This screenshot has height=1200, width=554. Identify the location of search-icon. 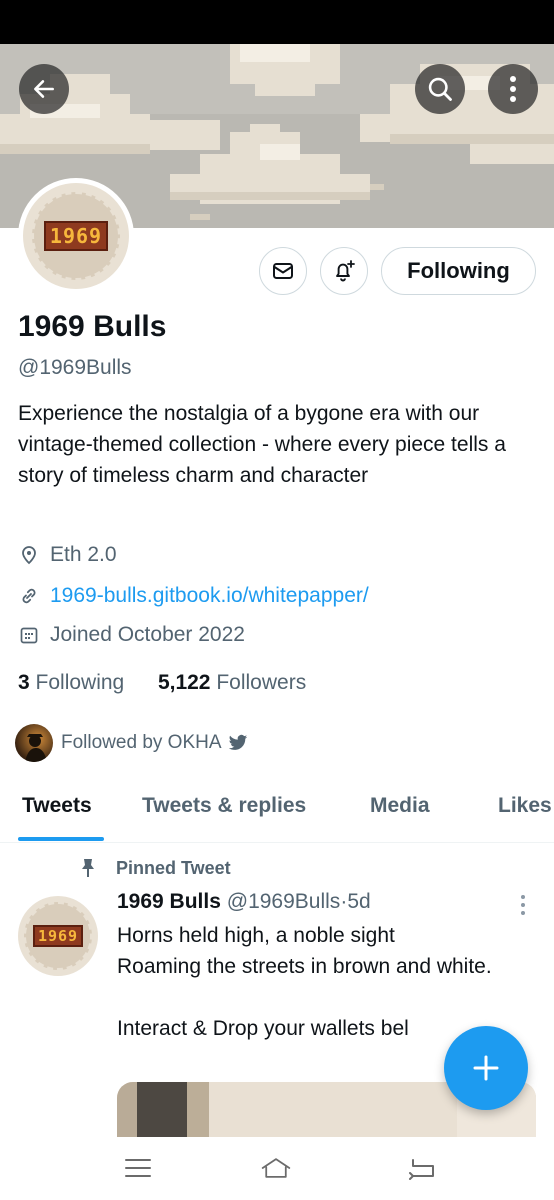
(440, 89).